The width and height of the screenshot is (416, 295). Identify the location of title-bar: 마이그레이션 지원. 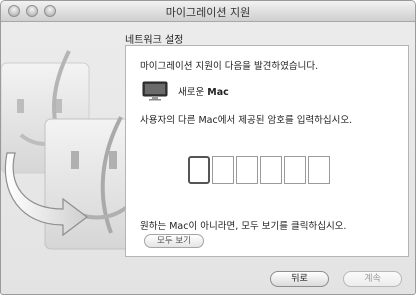
(208, 11).